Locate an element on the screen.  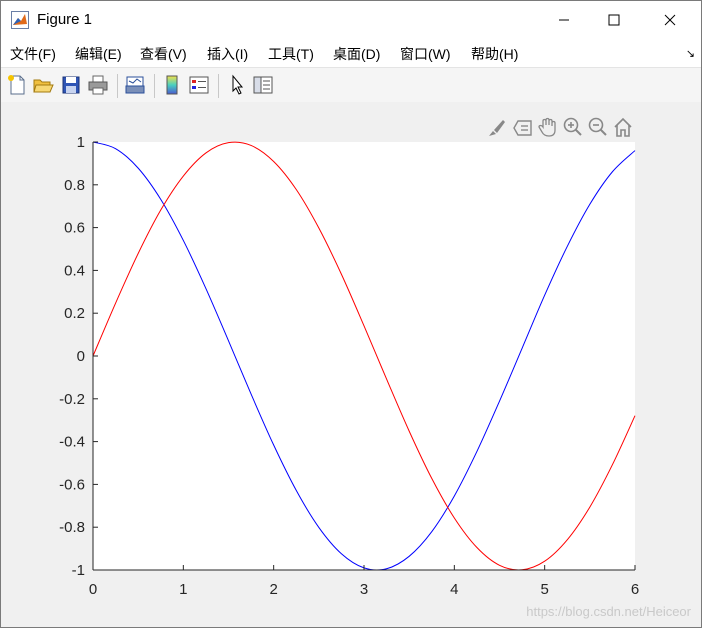
figure-toolbar is located at coordinates (351, 85).